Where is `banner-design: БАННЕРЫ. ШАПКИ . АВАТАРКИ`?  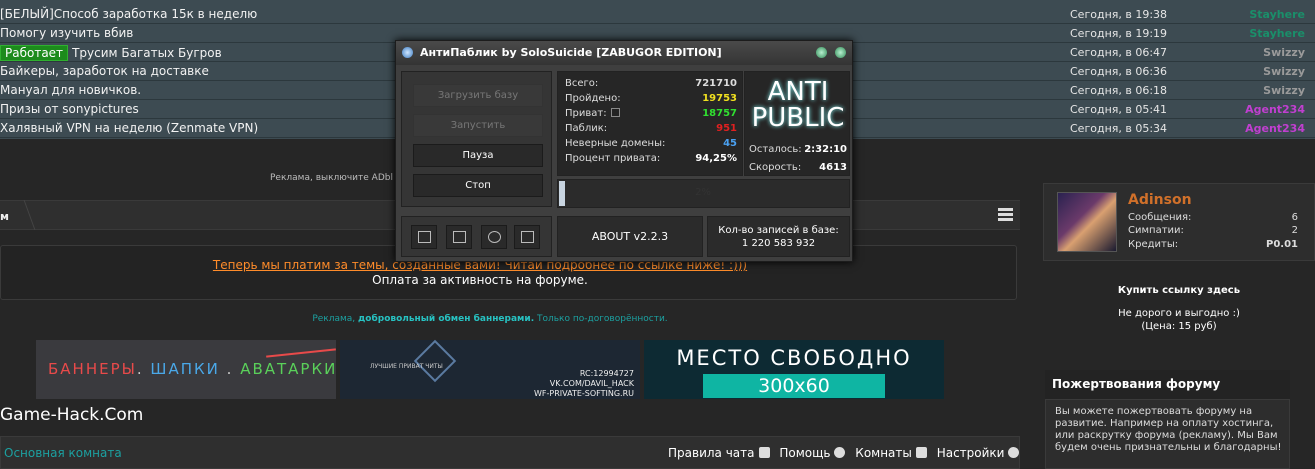 banner-design: БАННЕРЫ. ШАПКИ . АВАТАРКИ is located at coordinates (186, 369).